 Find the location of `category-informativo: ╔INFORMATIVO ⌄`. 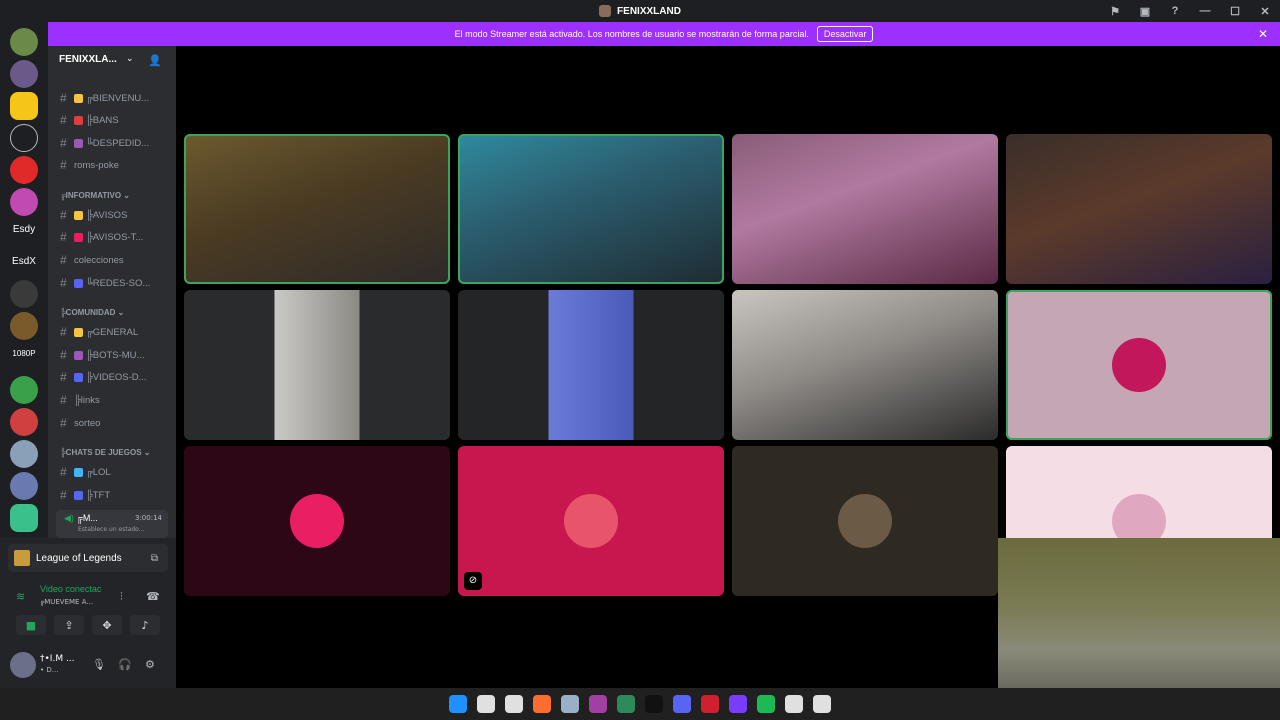

category-informativo: ╔INFORMATIVO ⌄ is located at coordinates (95, 195).